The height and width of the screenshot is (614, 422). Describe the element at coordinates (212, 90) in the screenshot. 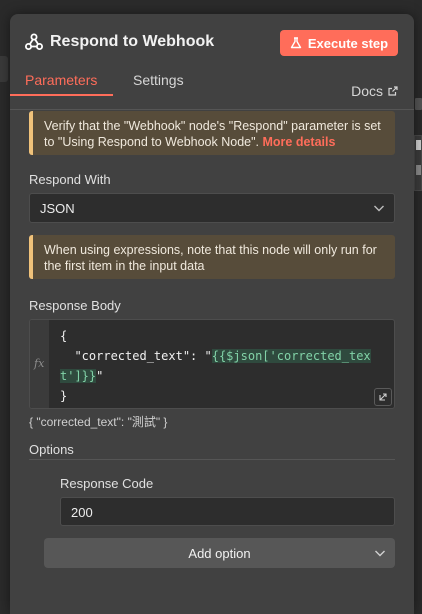

I see `panel-tabs: Parameters Settings Docs` at that location.